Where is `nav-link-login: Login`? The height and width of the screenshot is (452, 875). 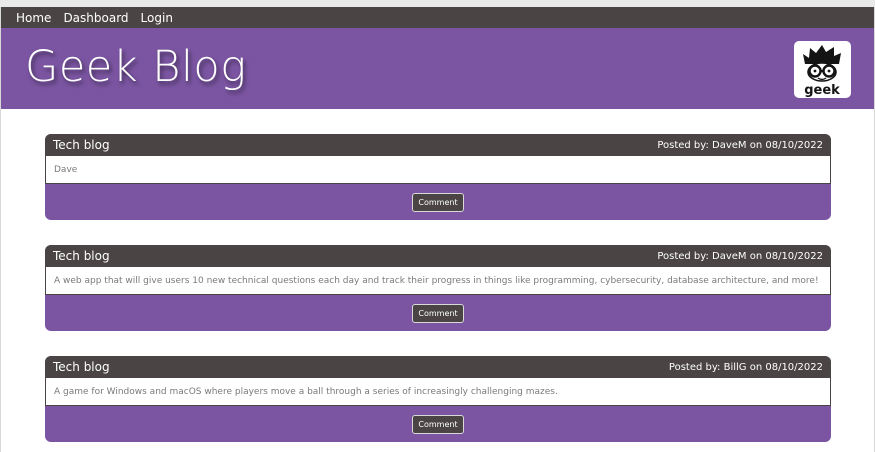
nav-link-login: Login is located at coordinates (157, 18).